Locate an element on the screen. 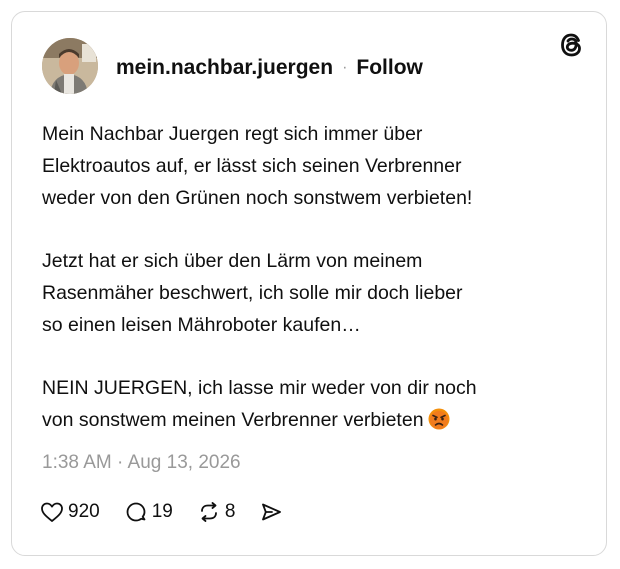 This screenshot has height=569, width=620. share-button is located at coordinates (271, 512).